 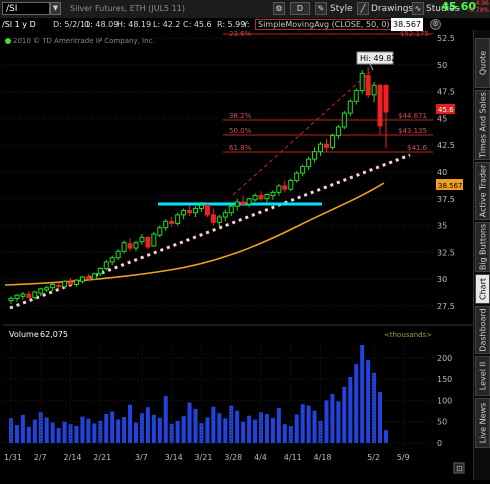 I want to click on zoom-icon: ⊡, so click(x=459, y=468).